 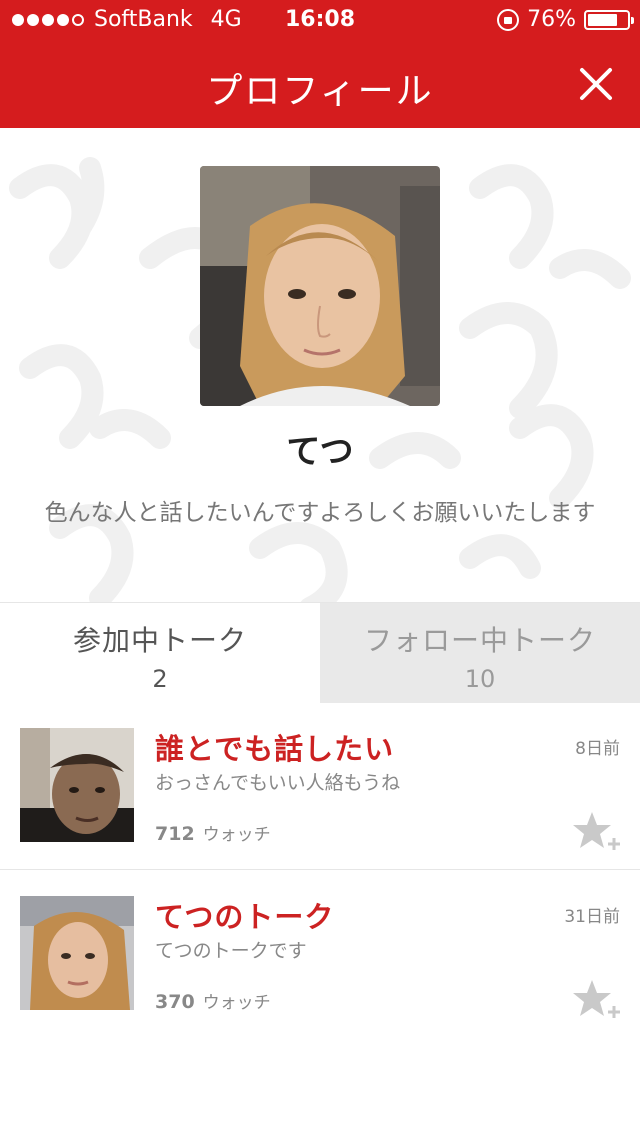 I want to click on nav-bar: プロフィール, so click(x=320, y=84).